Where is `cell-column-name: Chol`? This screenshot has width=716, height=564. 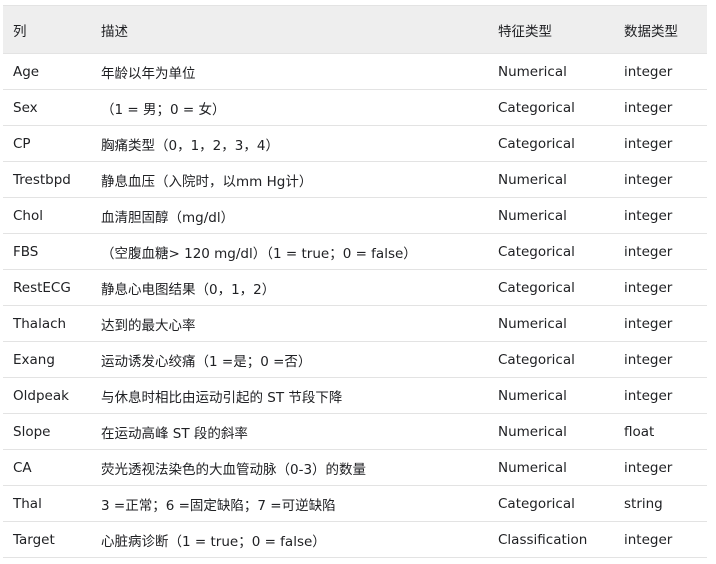
cell-column-name: Chol is located at coordinates (47, 215).